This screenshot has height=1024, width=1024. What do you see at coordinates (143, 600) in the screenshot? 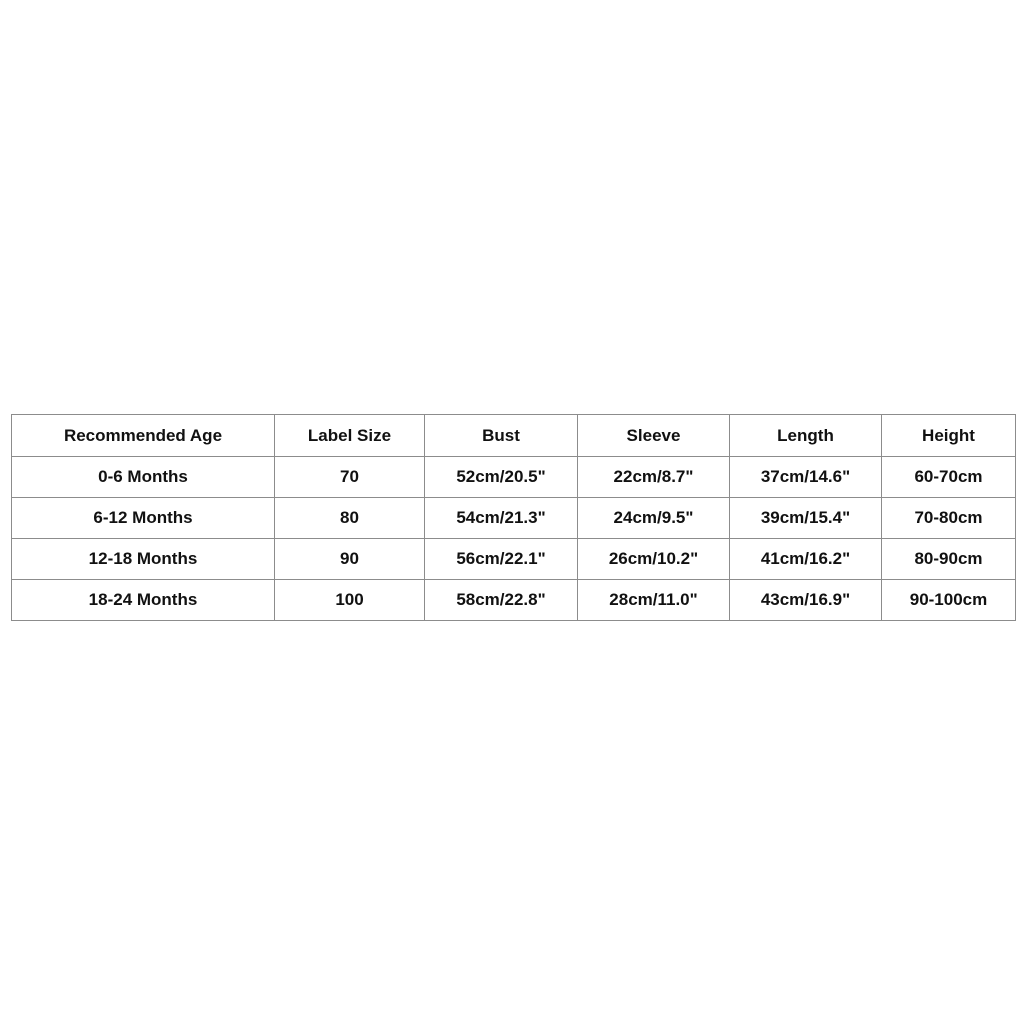
I see `cell-age: 18-24 Months` at bounding box center [143, 600].